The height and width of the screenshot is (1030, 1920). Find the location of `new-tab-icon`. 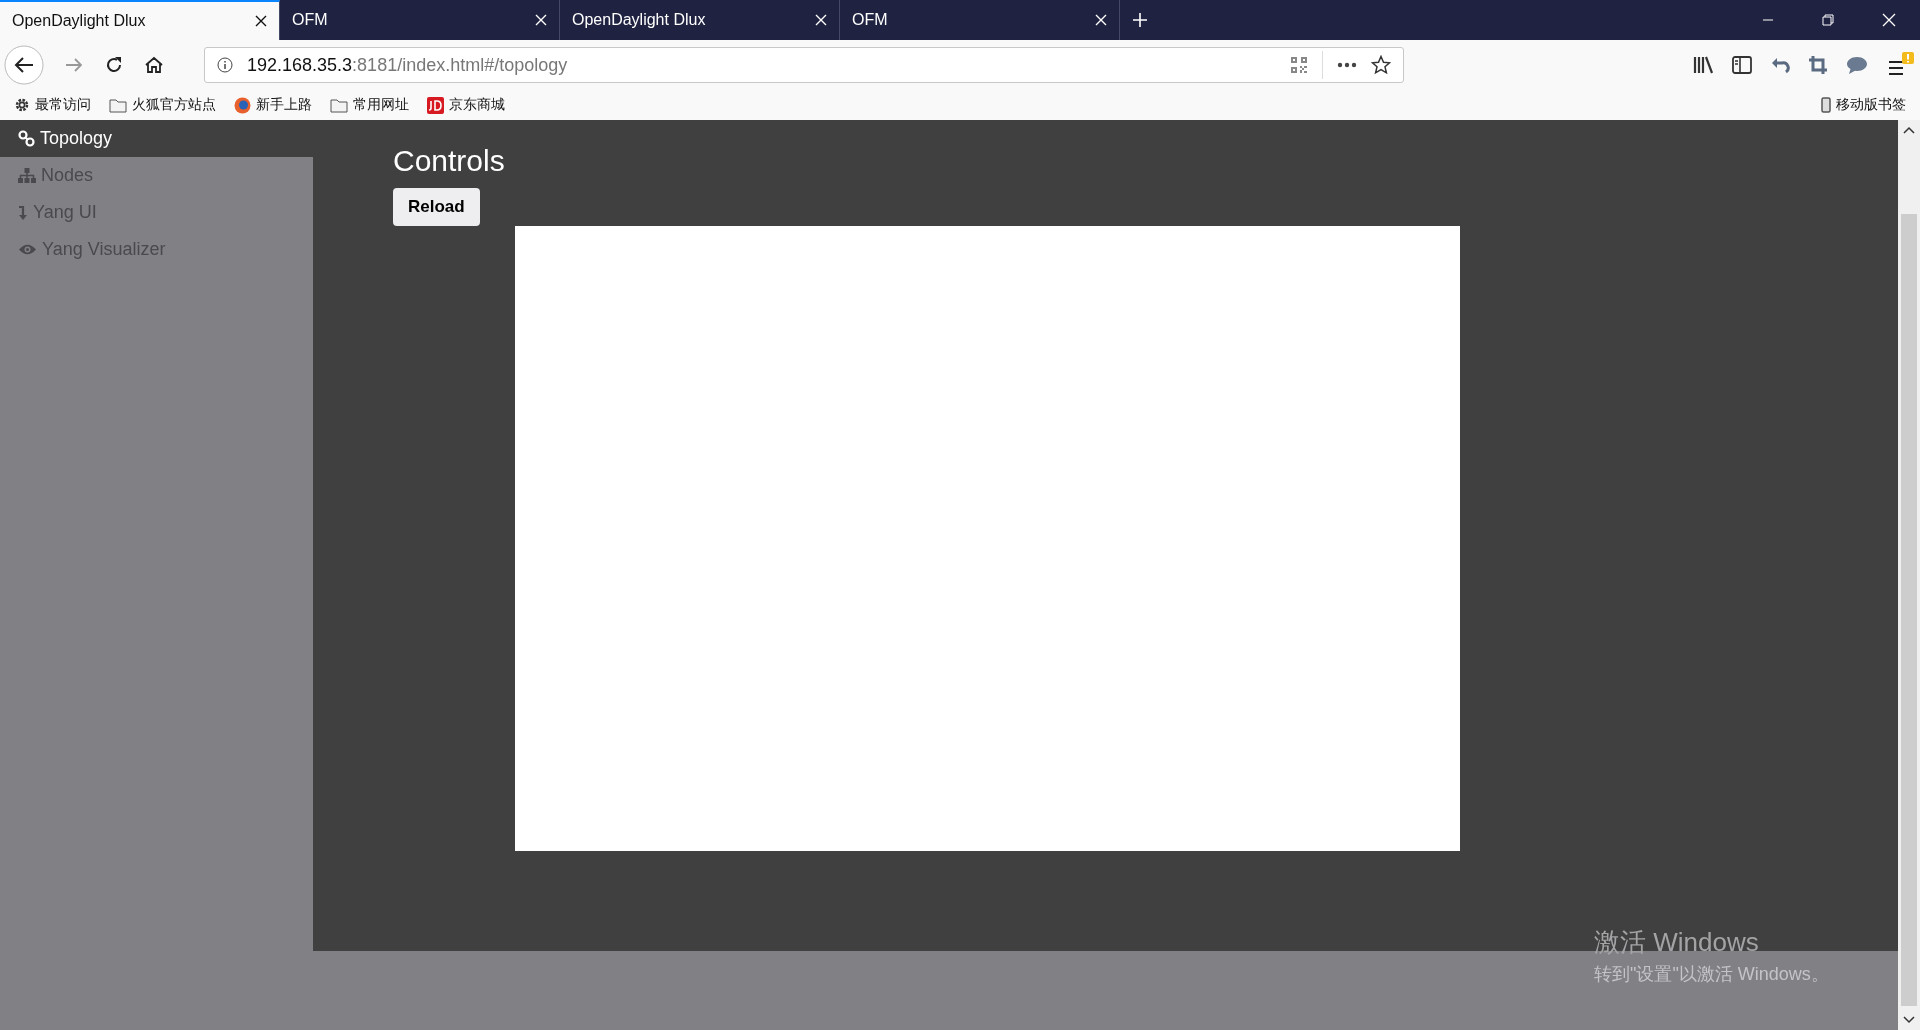

new-tab-icon is located at coordinates (1140, 20).